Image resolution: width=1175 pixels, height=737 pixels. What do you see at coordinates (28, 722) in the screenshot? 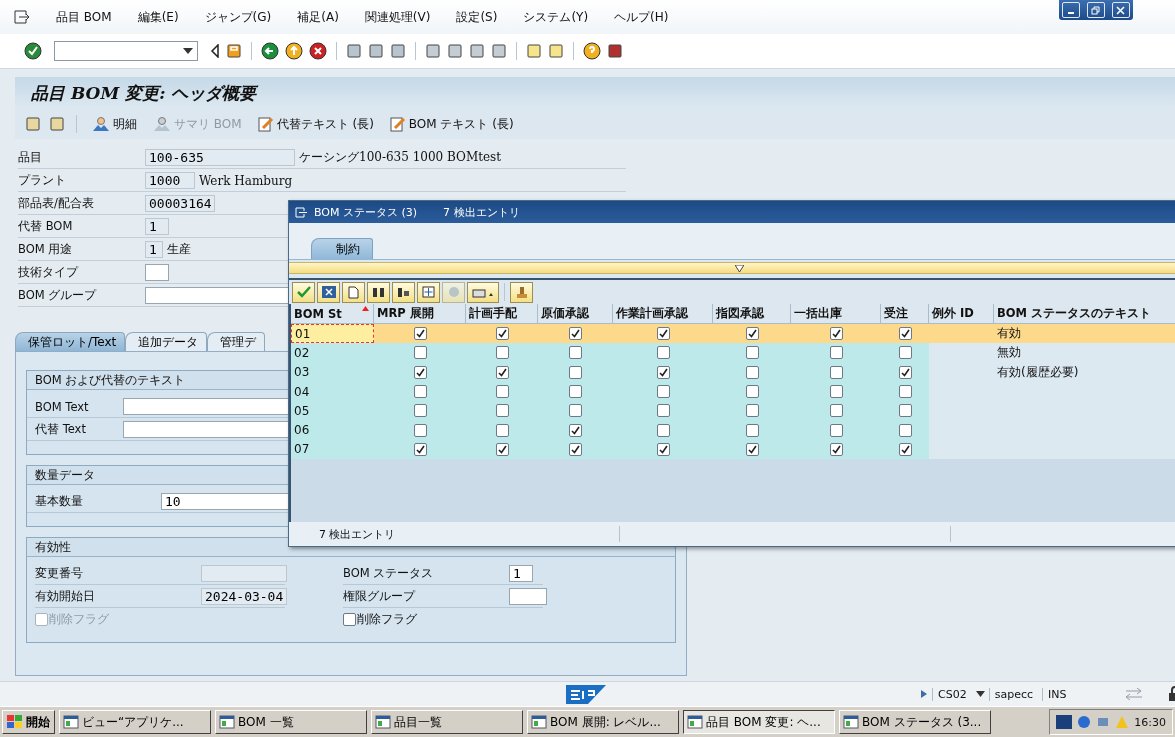
I see `start-button: 開始` at bounding box center [28, 722].